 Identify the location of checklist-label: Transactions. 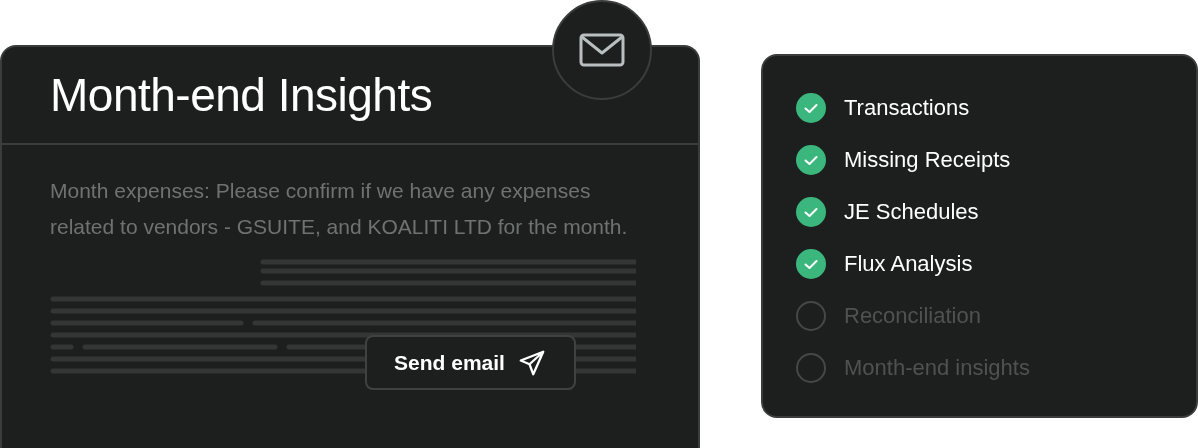
(907, 108).